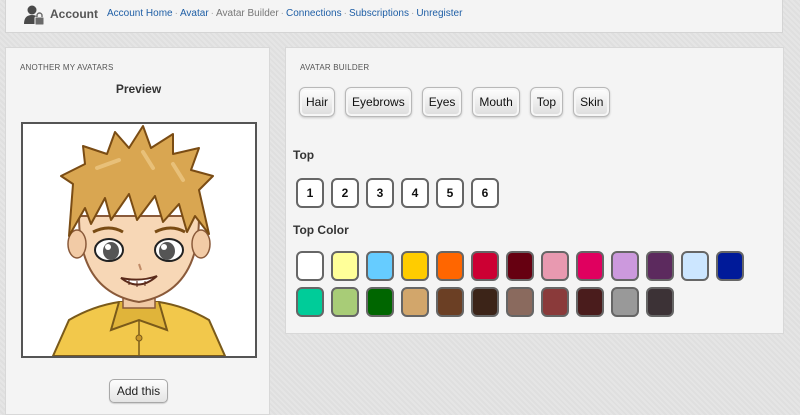  I want to click on top-color-palette, so click(526, 284).